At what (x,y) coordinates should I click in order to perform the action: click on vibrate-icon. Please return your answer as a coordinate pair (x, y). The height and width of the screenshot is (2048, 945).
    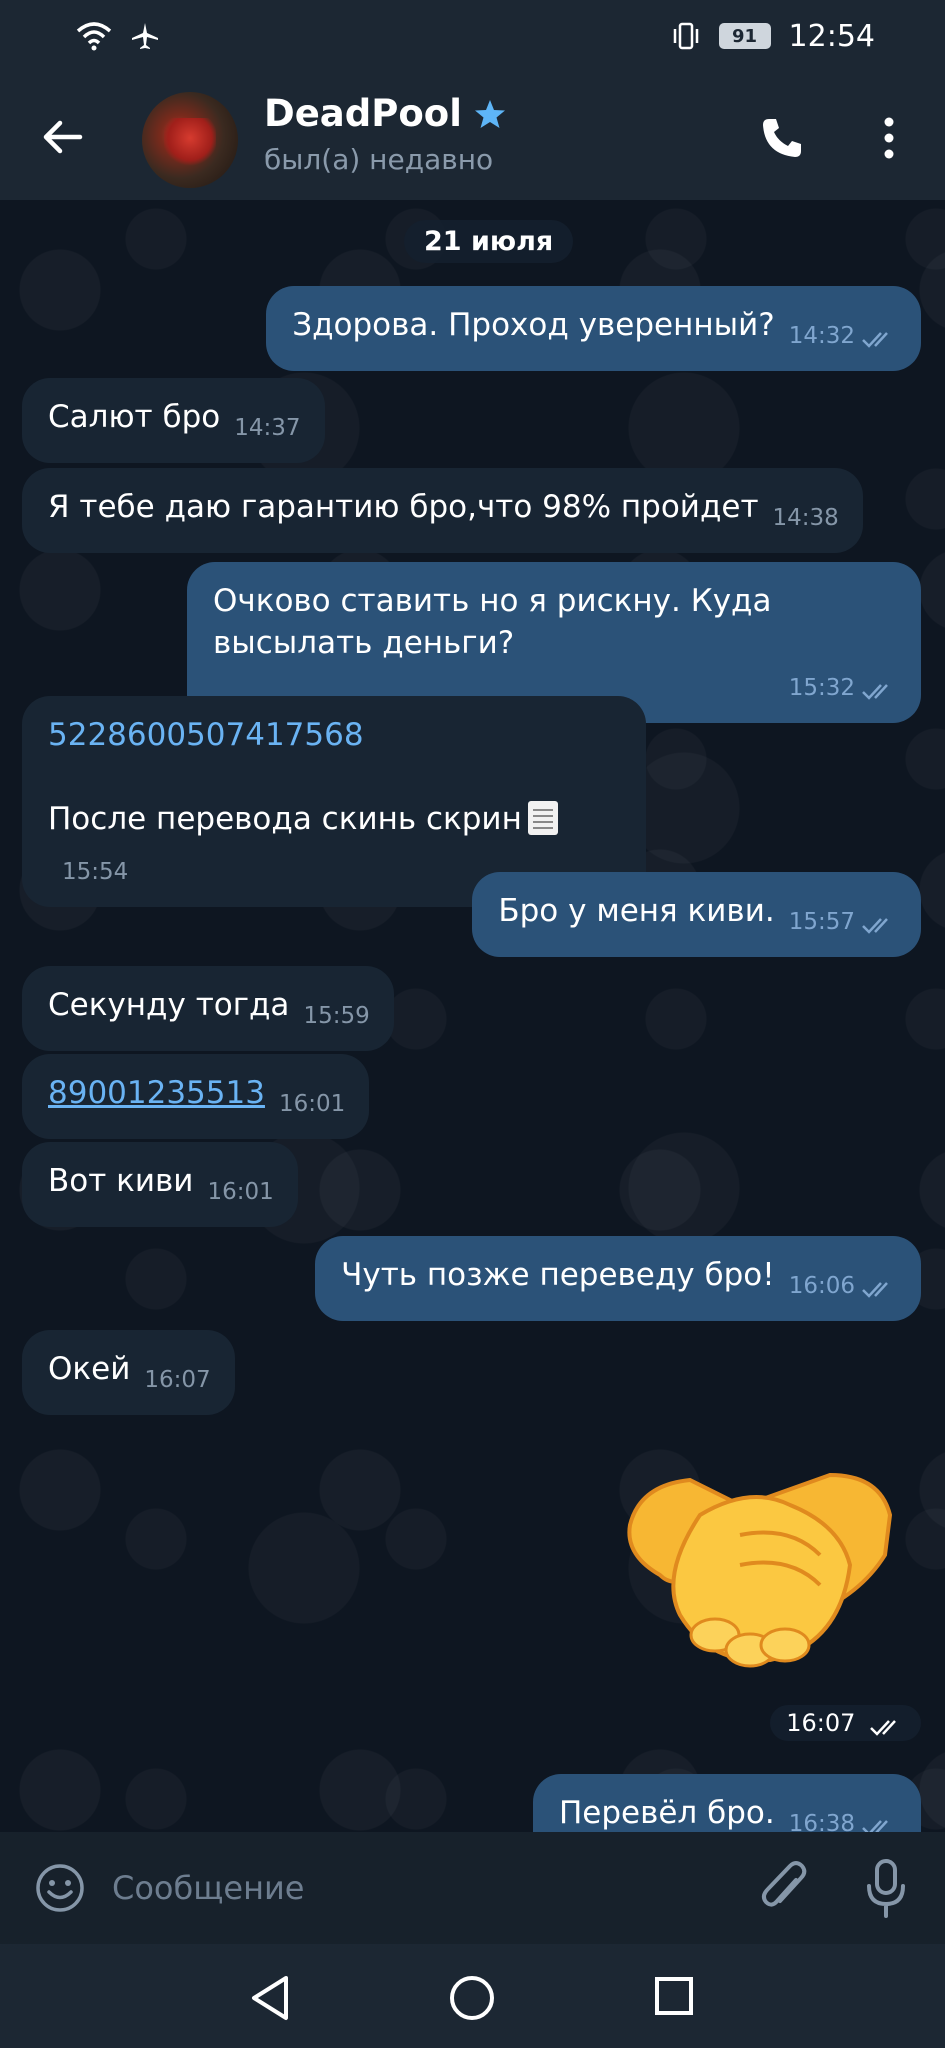
    Looking at the image, I should click on (685, 36).